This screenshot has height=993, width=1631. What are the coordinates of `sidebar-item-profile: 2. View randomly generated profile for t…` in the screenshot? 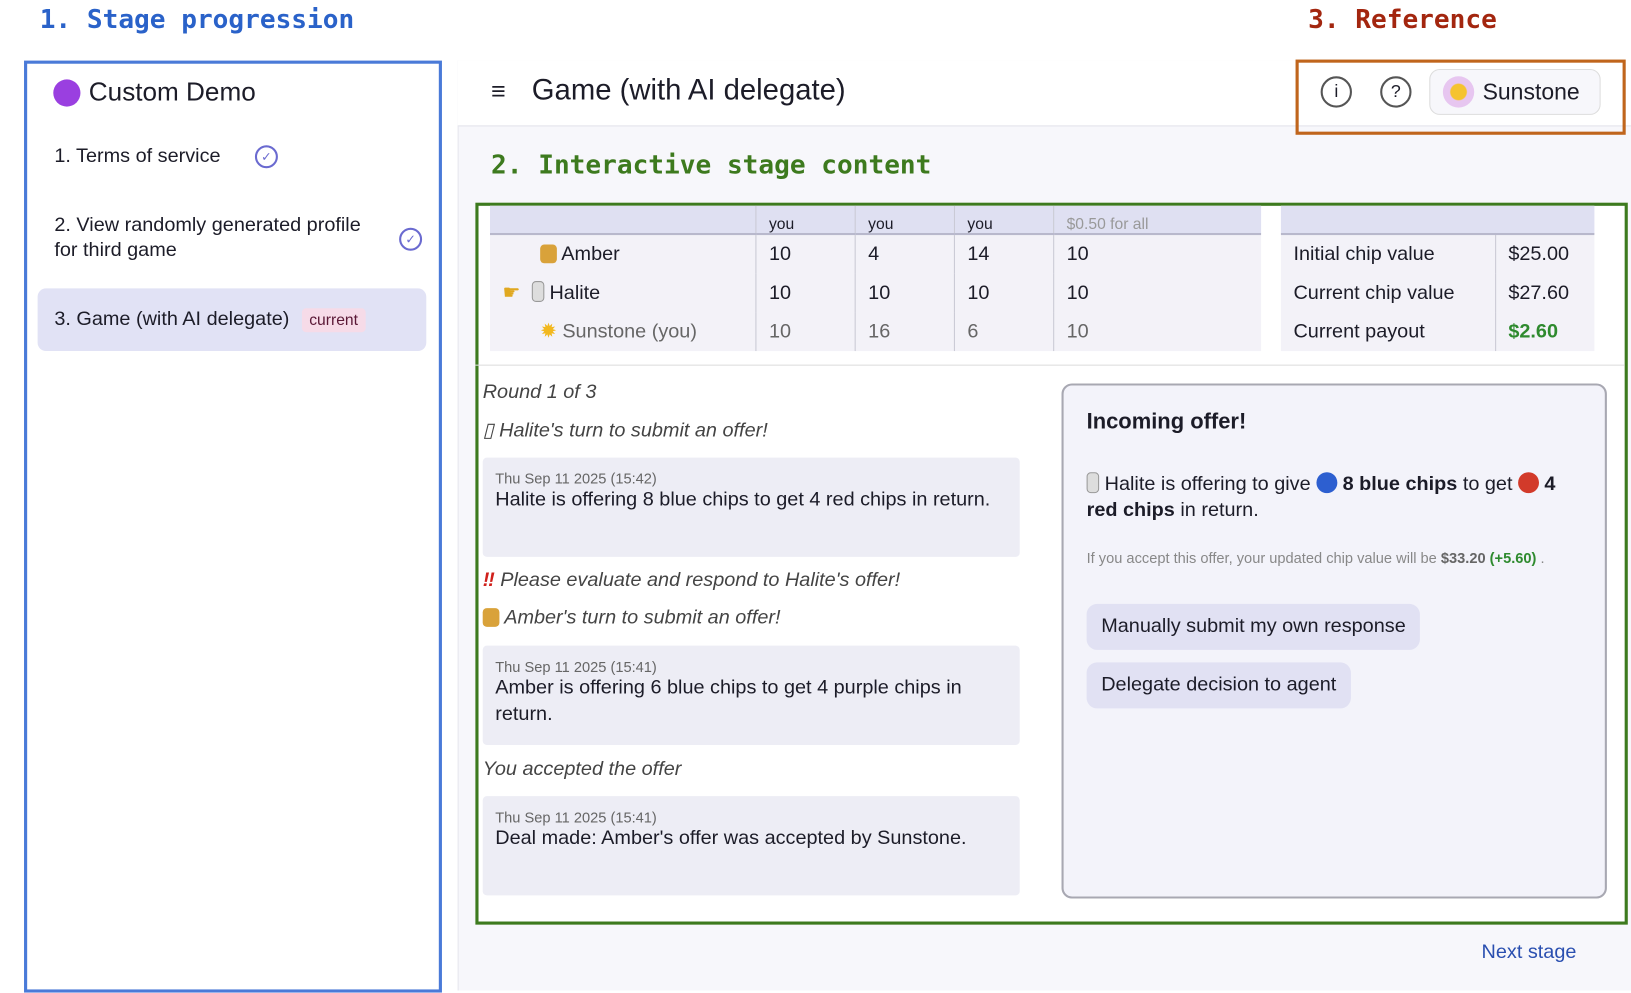 It's located at (232, 238).